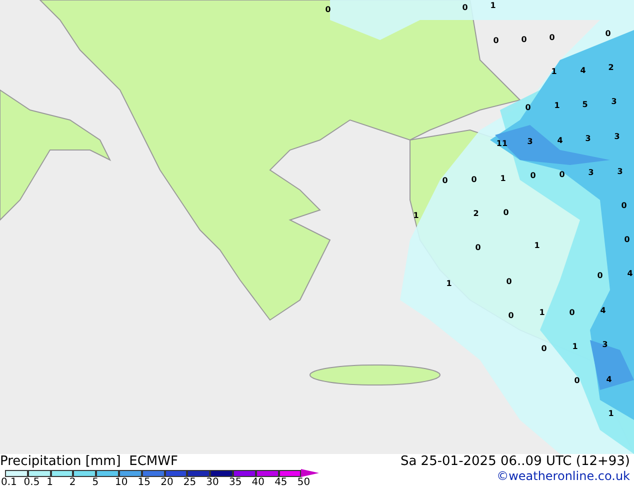  What do you see at coordinates (32, 483) in the screenshot?
I see `legend-label: 0.5` at bounding box center [32, 483].